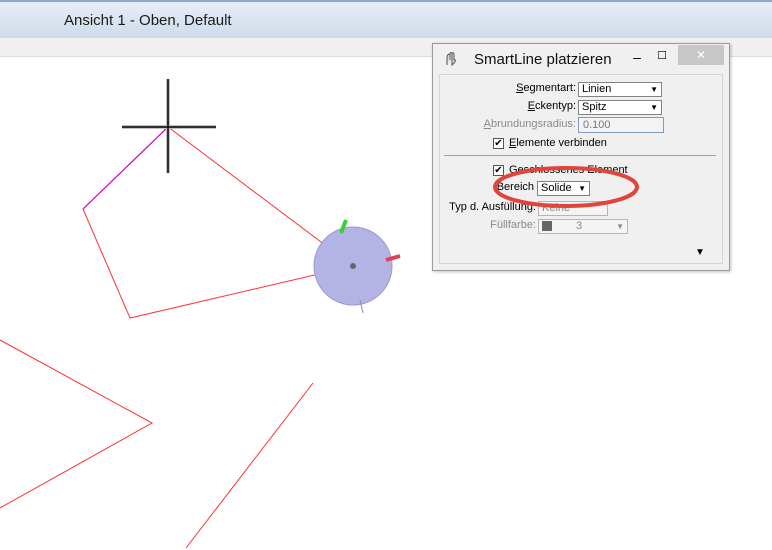 This screenshot has width=772, height=550. Describe the element at coordinates (529, 124) in the screenshot. I see `abrundungsradius-label: Abrundungsradius:` at that location.